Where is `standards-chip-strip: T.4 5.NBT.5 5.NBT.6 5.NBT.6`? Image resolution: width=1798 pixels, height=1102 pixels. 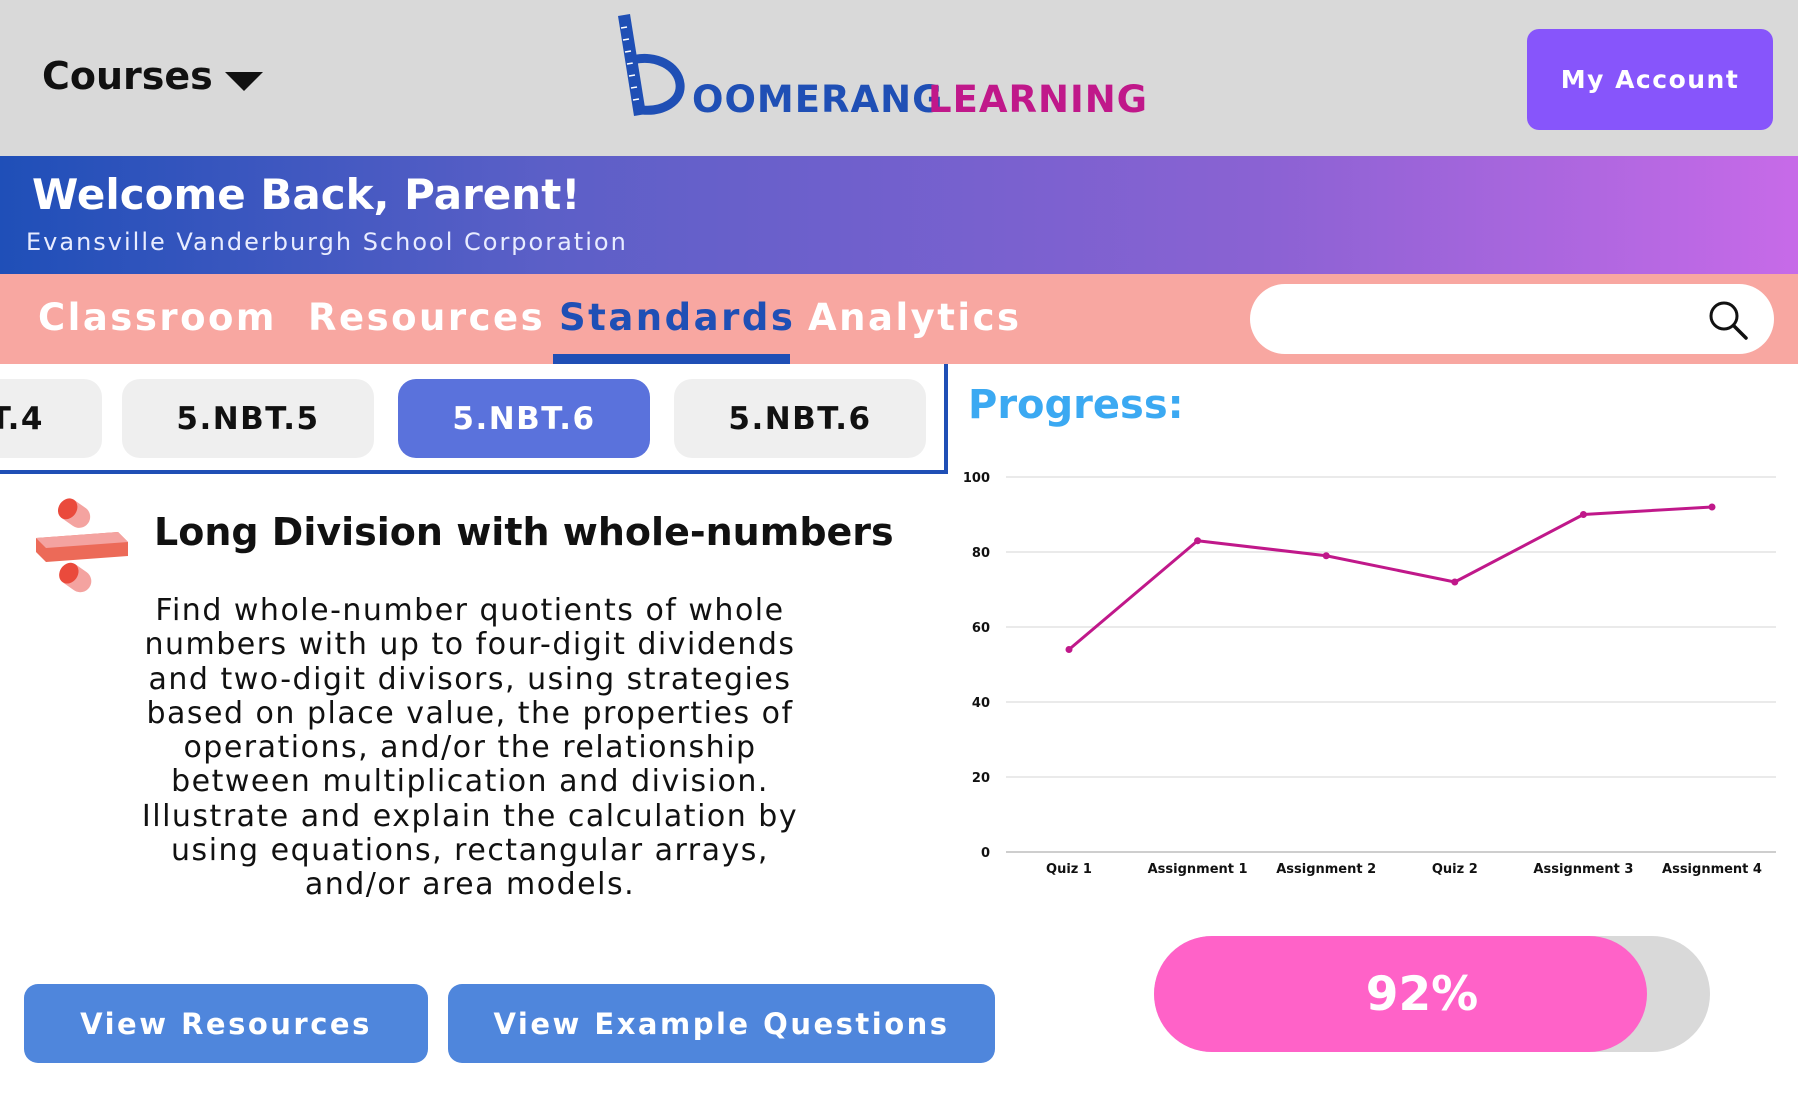
standards-chip-strip: T.4 5.NBT.5 5.NBT.6 5.NBT.6 is located at coordinates (474, 419).